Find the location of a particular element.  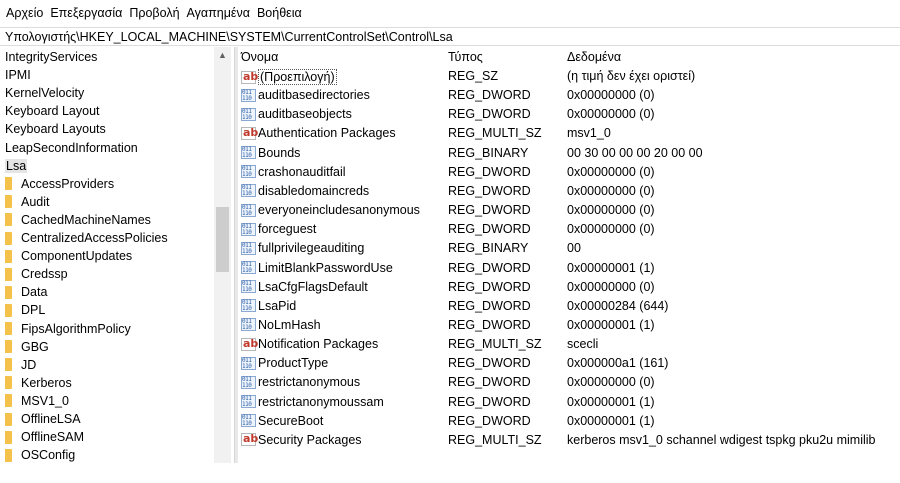

value-data: 0x00000284 (644) is located at coordinates (618, 305).